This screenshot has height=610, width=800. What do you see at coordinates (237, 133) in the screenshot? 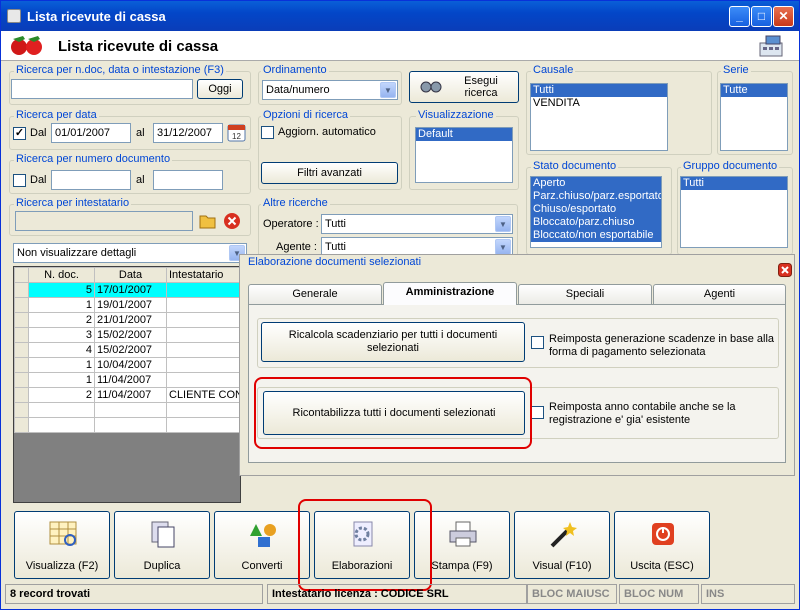
I see `calendar-icon: 12` at bounding box center [237, 133].